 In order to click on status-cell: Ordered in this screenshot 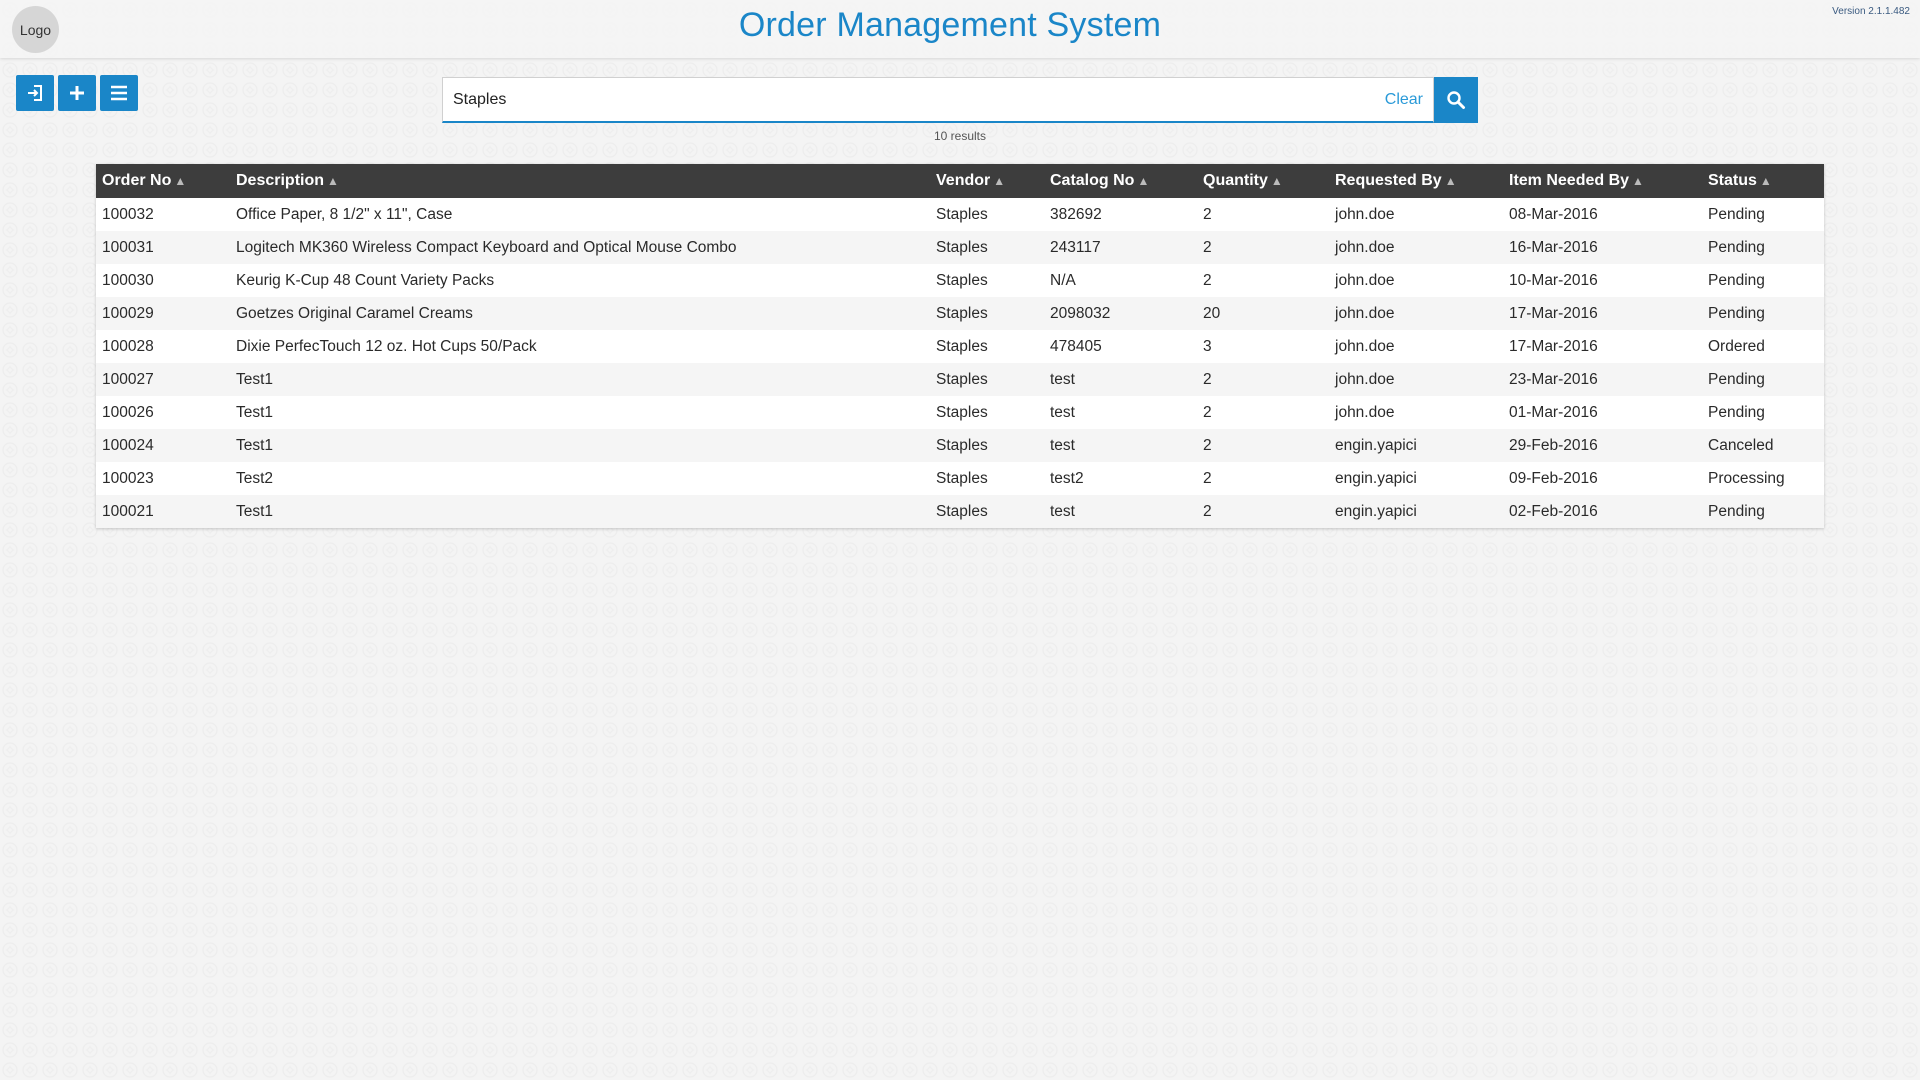, I will do `click(1736, 346)`.